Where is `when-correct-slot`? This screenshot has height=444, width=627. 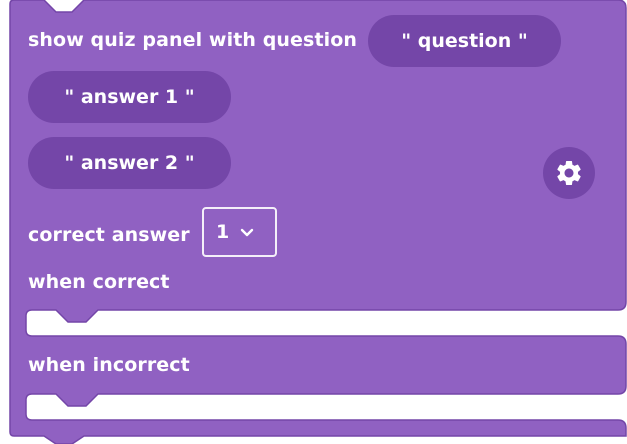 when-correct-slot is located at coordinates (326, 323).